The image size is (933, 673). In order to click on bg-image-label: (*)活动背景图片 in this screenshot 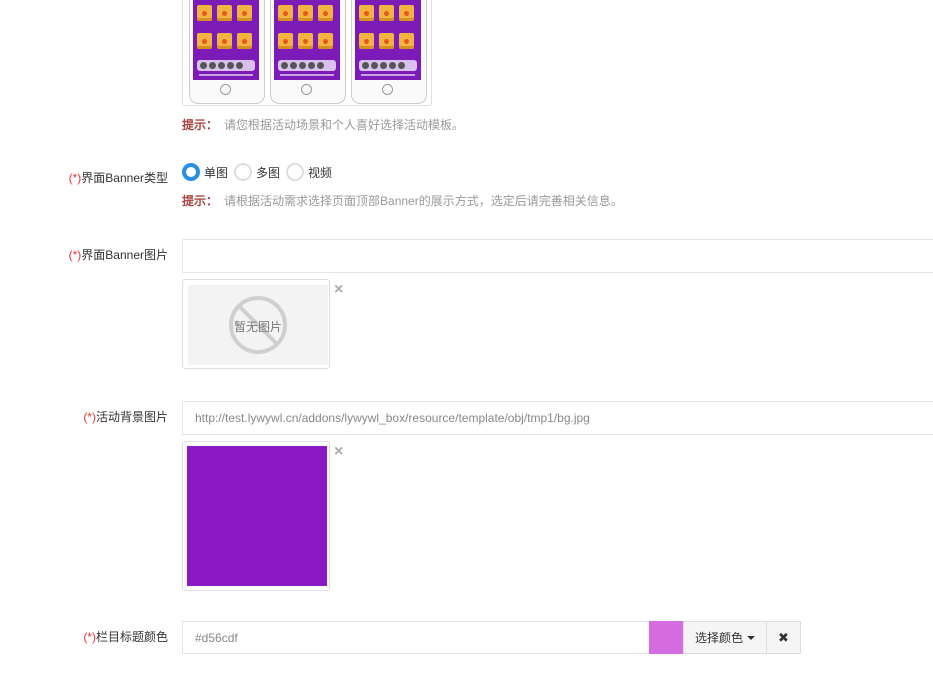, I will do `click(84, 416)`.